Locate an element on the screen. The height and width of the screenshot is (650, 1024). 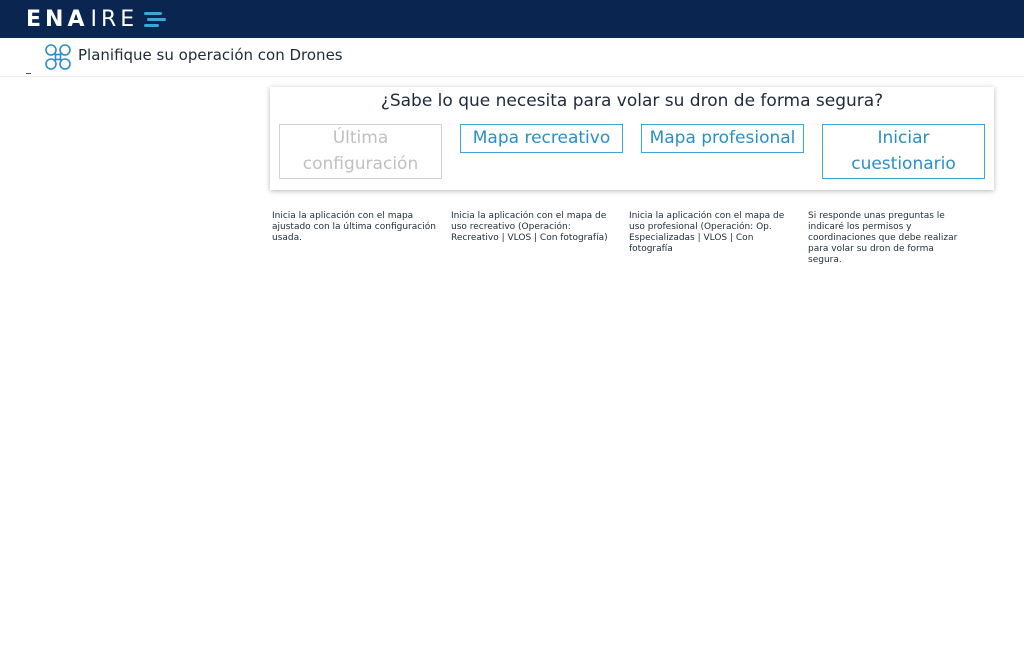
professional-map-button: Mapa profesional is located at coordinates (722, 138).